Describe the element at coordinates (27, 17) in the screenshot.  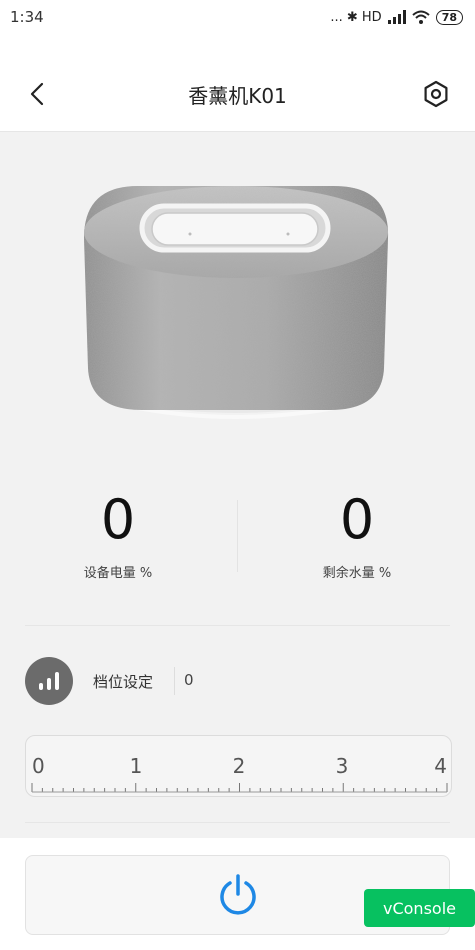
I see `status-time: 1:34` at that location.